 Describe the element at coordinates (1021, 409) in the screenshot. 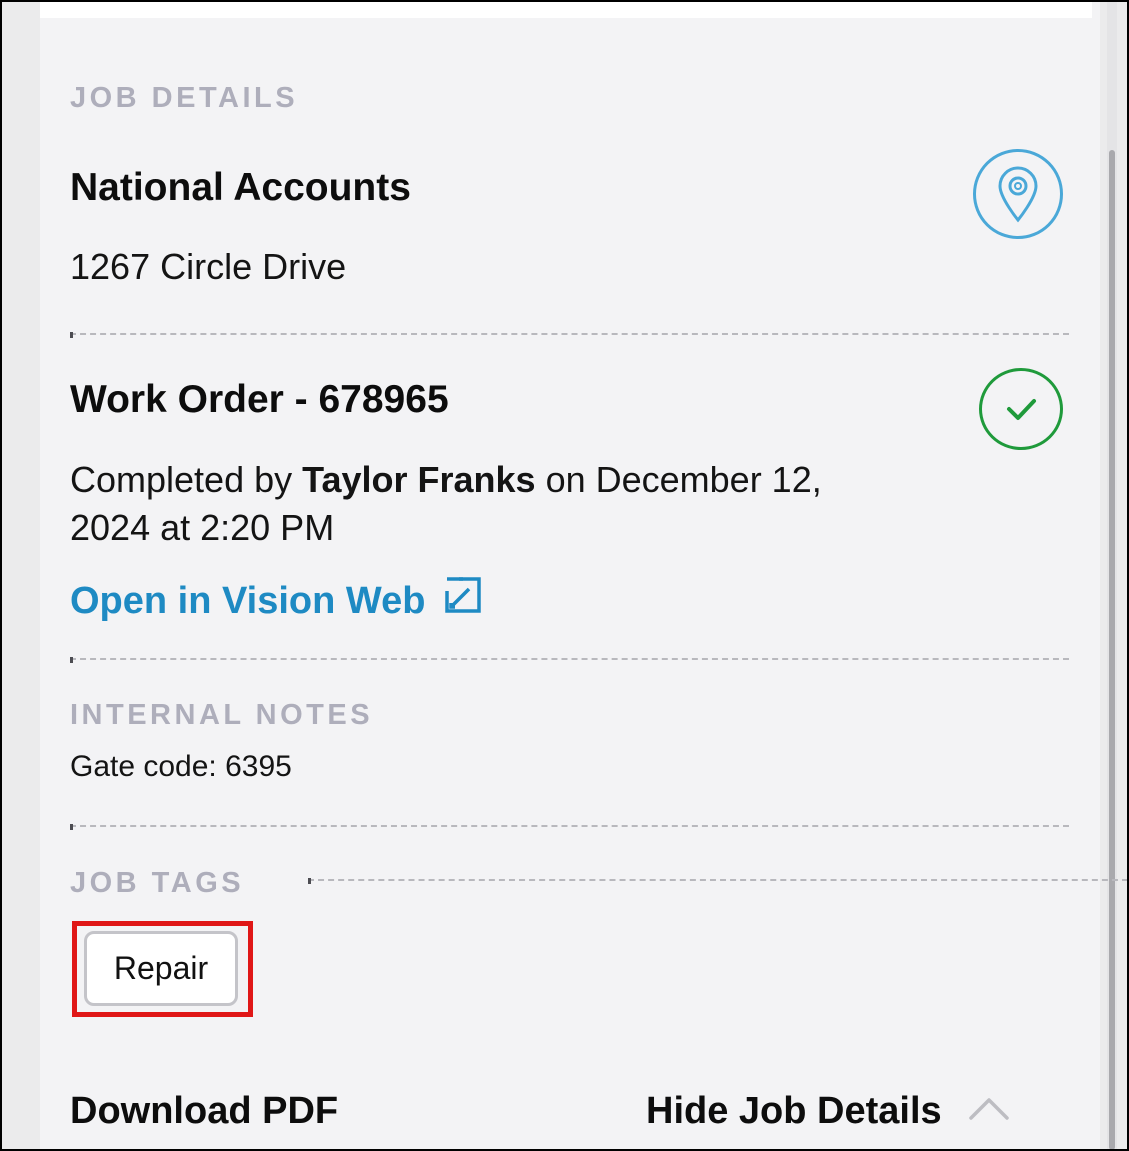

I see `check-circle-icon` at that location.